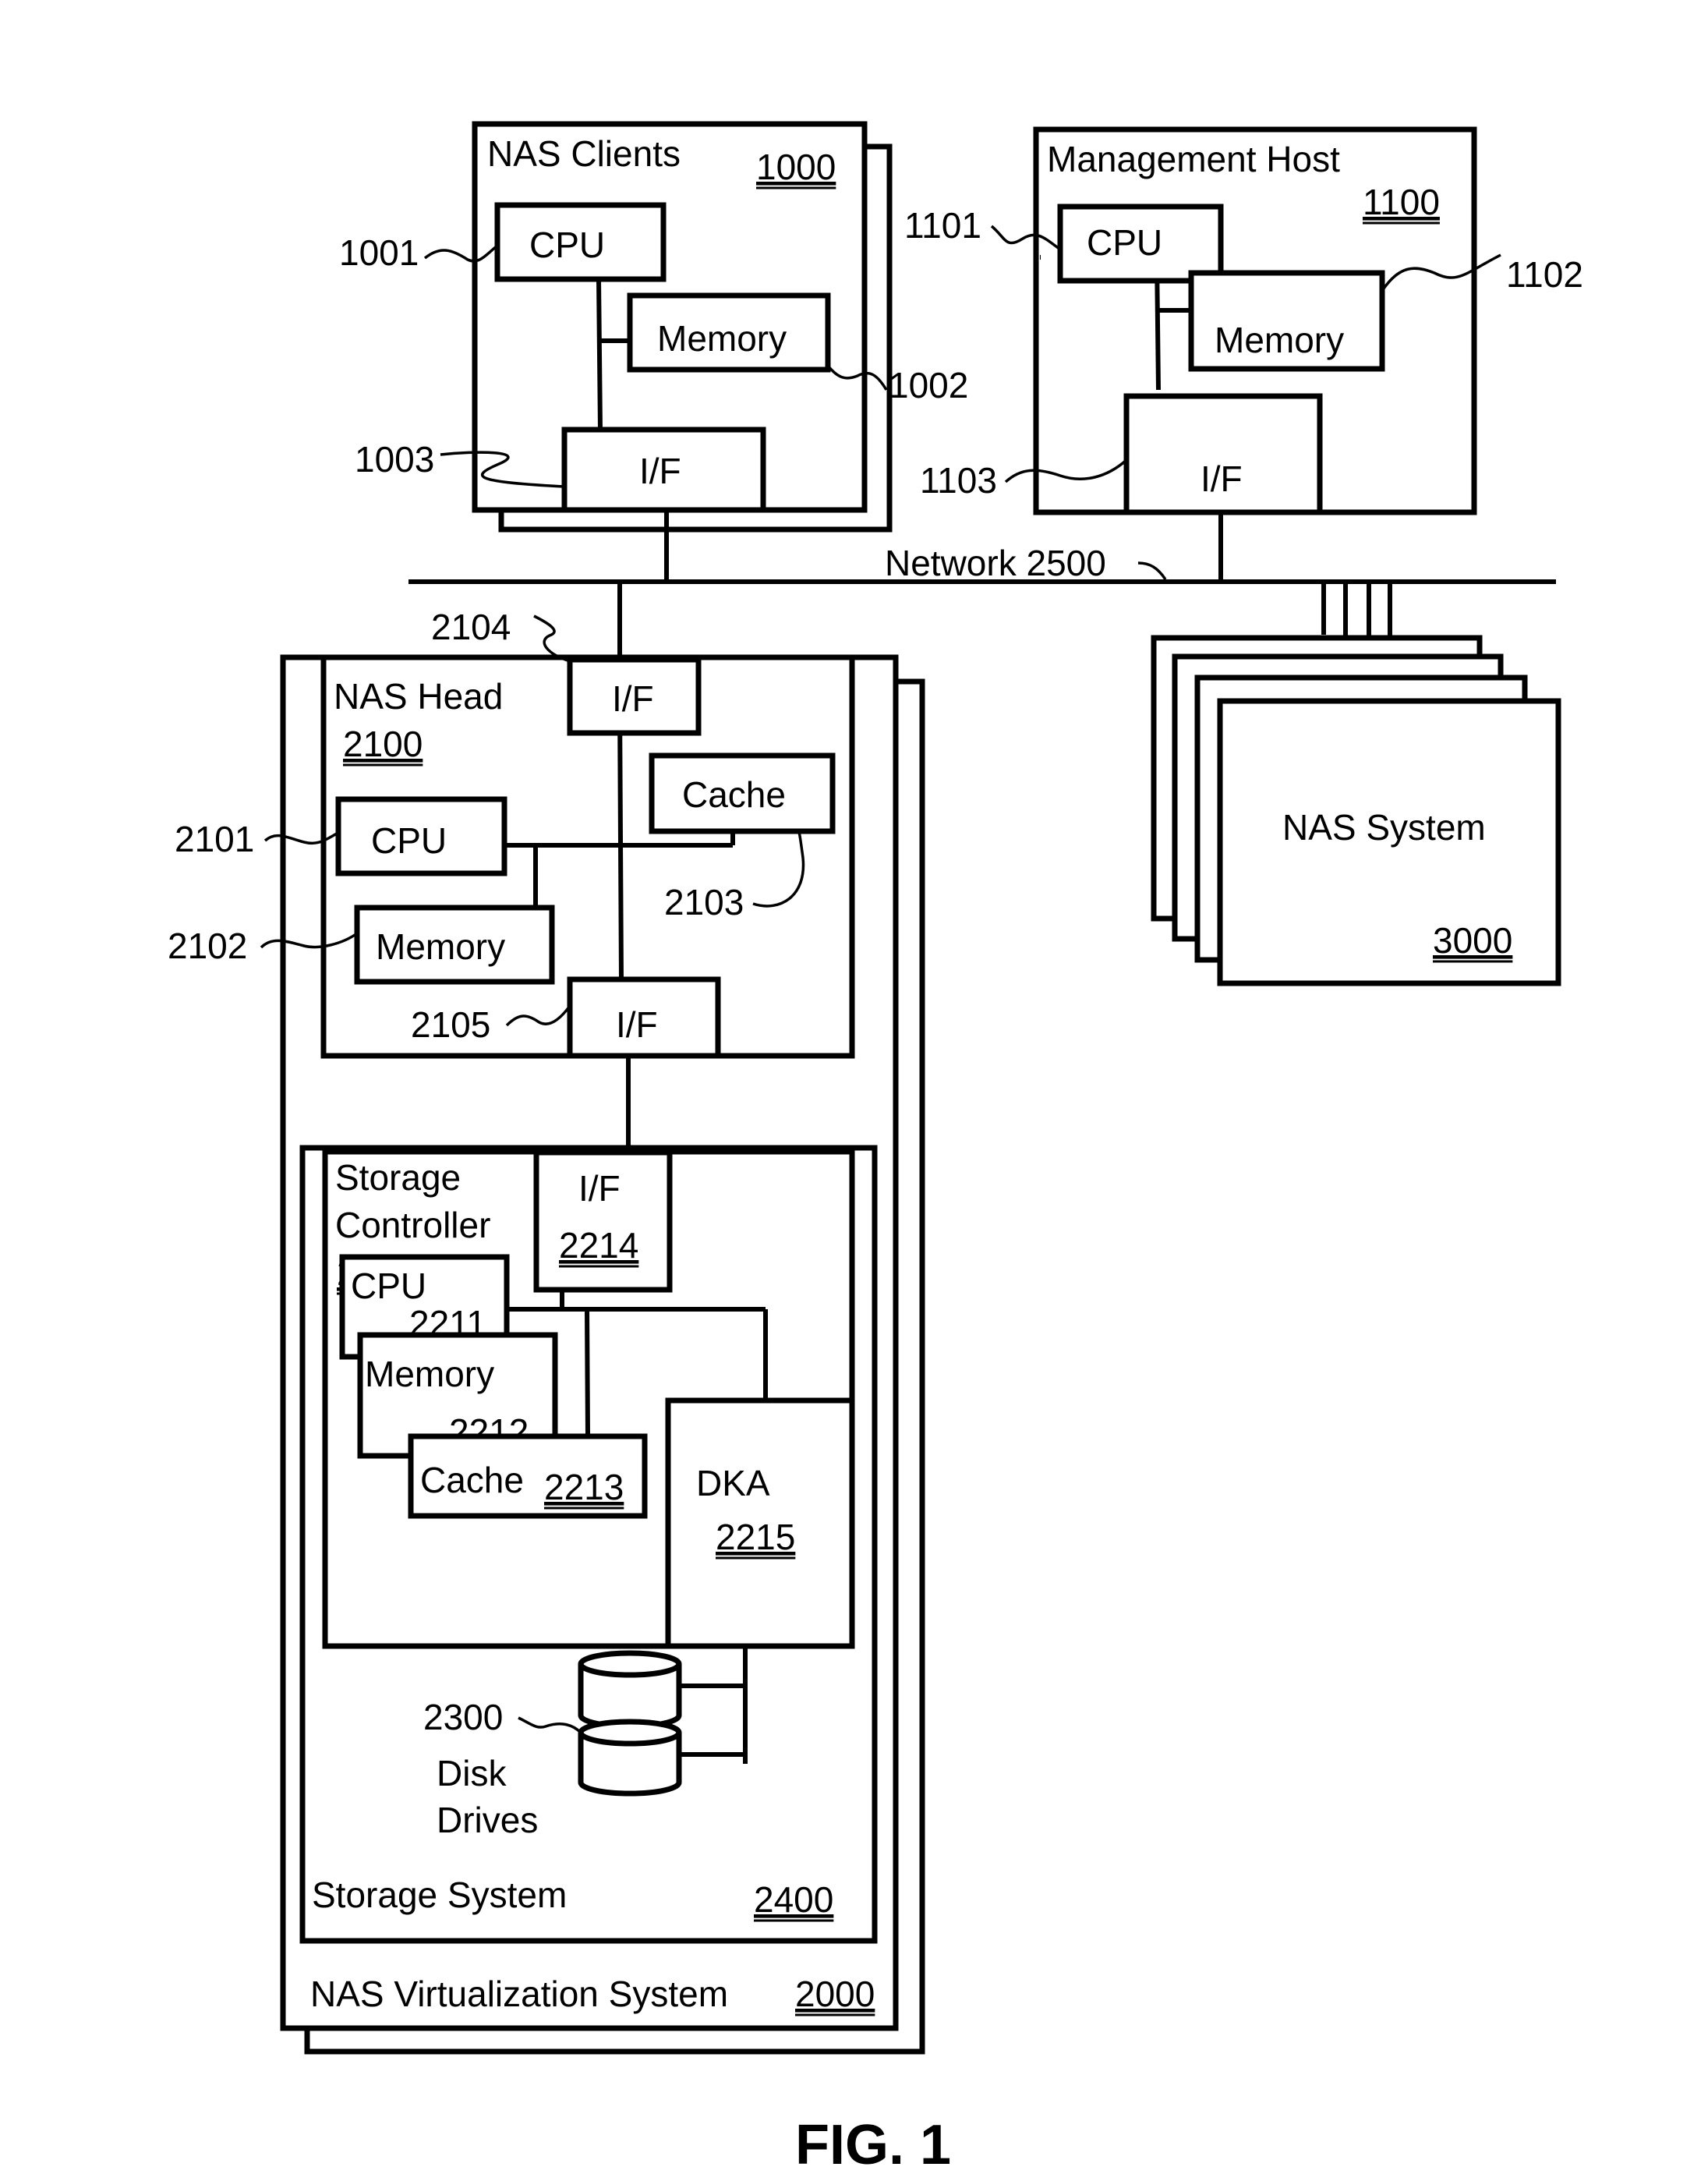  What do you see at coordinates (620, 841) in the screenshot?
I see `nas-head-bus` at bounding box center [620, 841].